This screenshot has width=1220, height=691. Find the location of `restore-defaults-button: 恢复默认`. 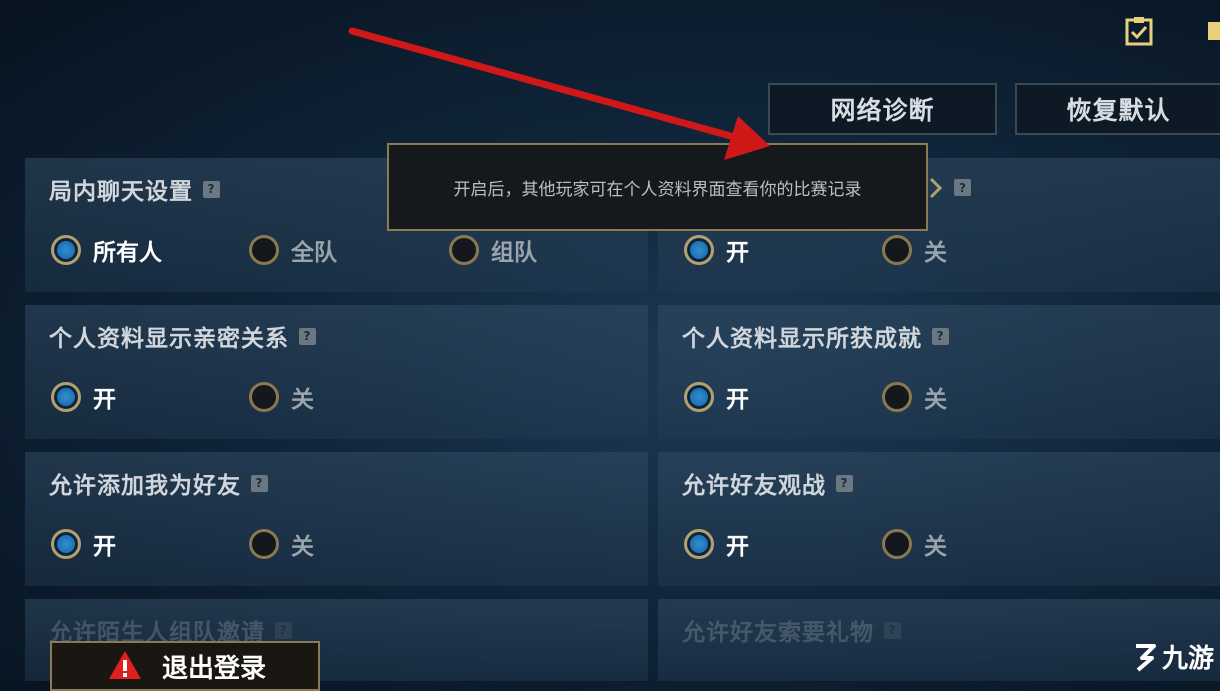

restore-defaults-button: 恢复默认 is located at coordinates (1117, 109).